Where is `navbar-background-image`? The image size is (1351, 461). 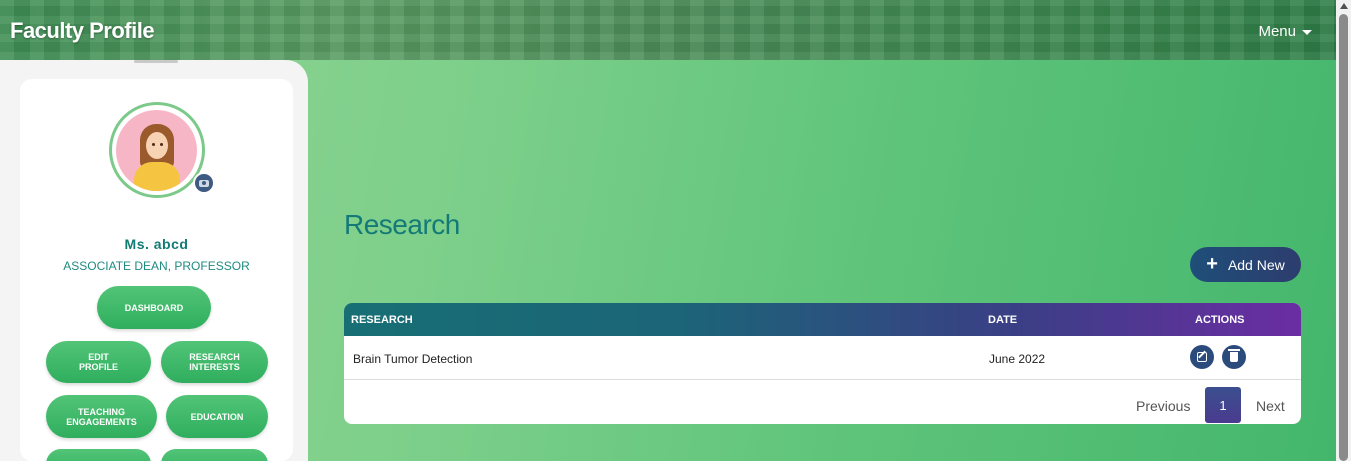 navbar-background-image is located at coordinates (668, 30).